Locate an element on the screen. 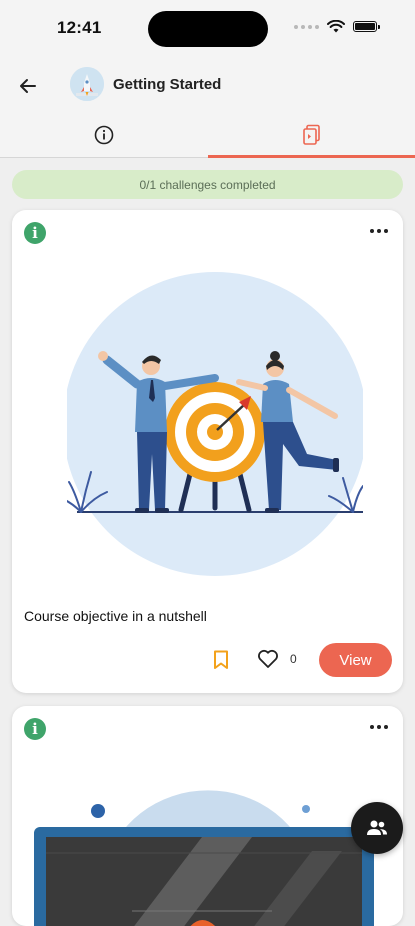  tab-info is located at coordinates (103, 135).